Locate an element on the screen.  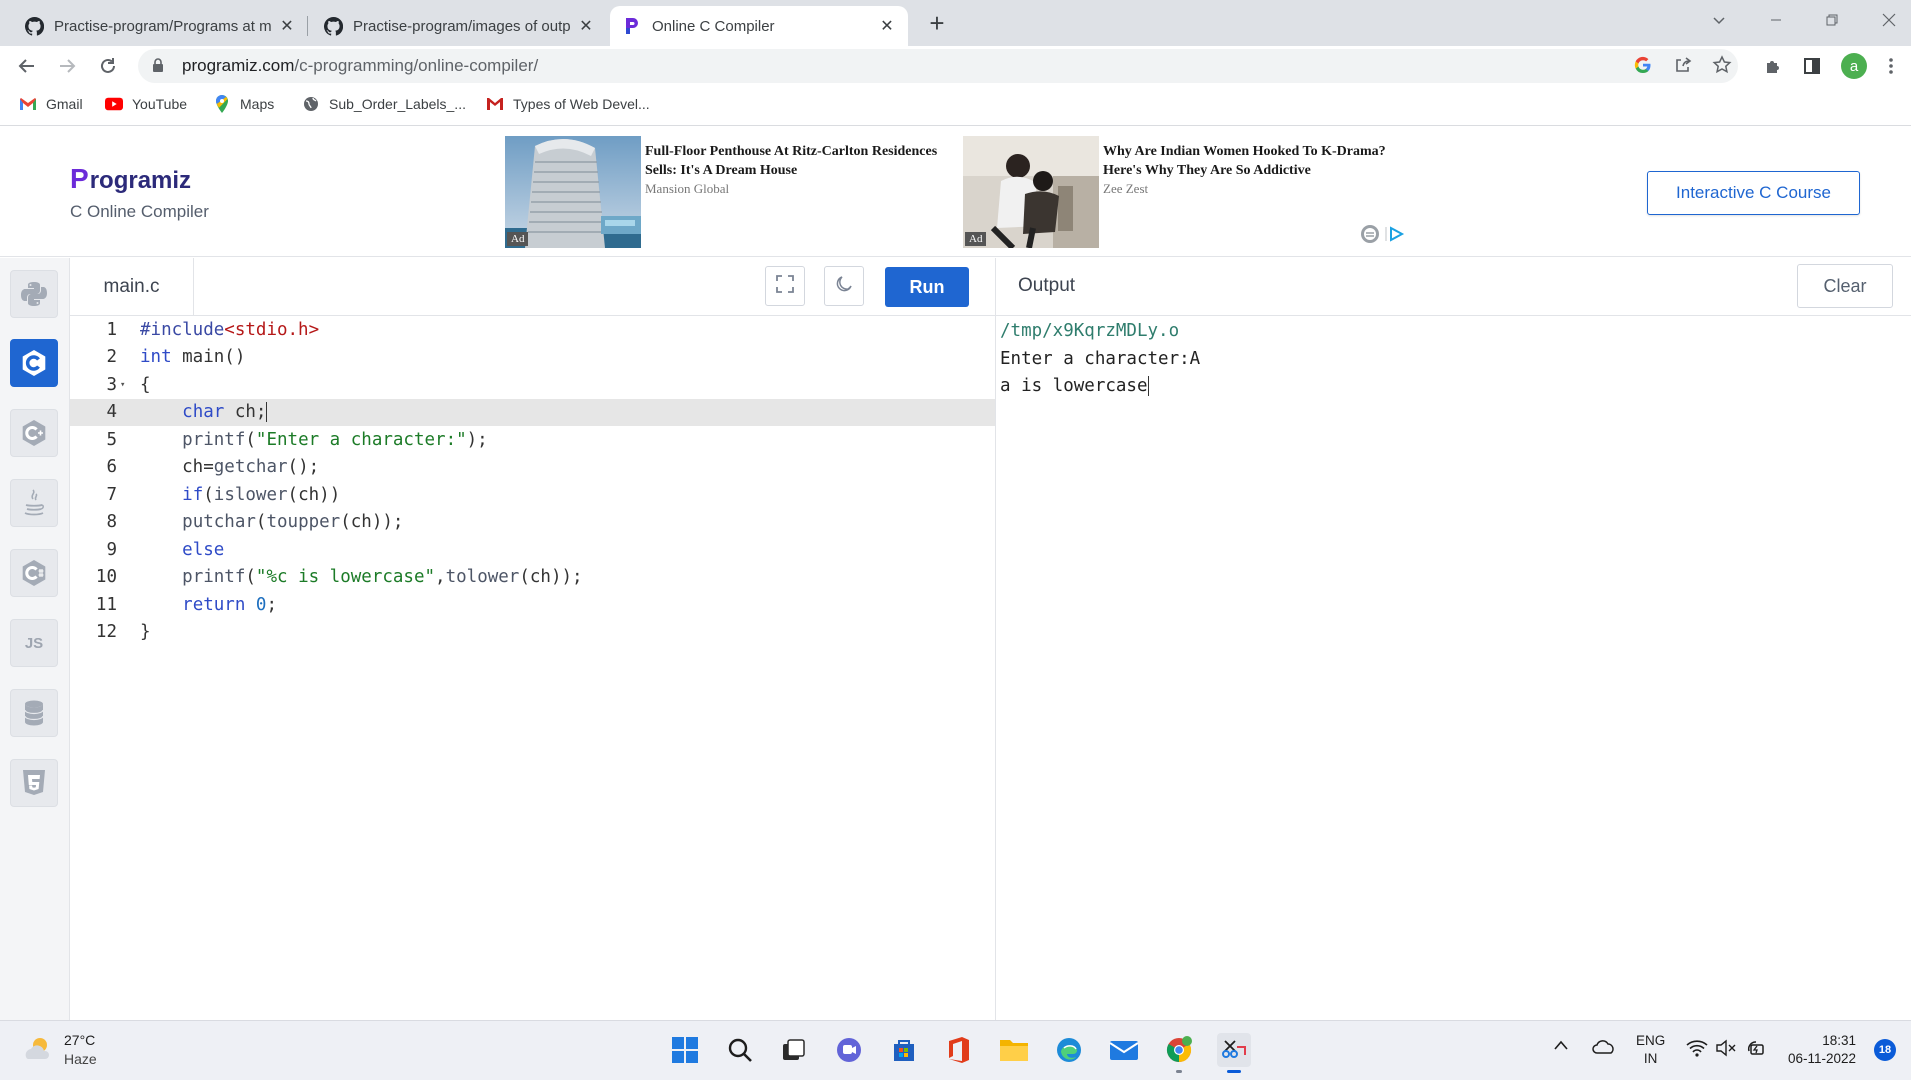
code-line: 11 return 0; is located at coordinates (532, 605).